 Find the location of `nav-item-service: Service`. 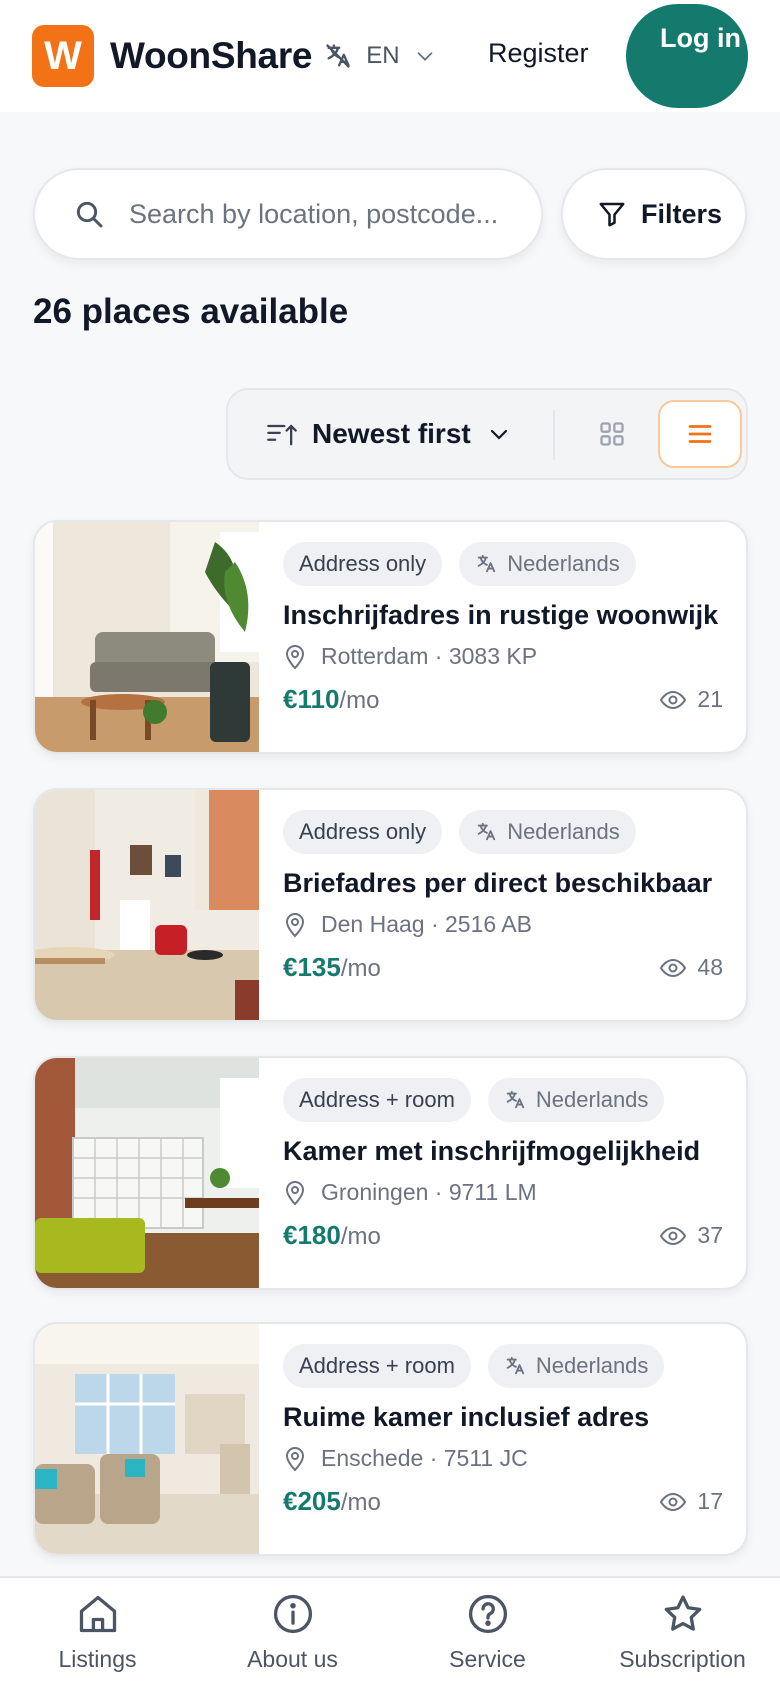

nav-item-service: Service is located at coordinates (487, 1633).